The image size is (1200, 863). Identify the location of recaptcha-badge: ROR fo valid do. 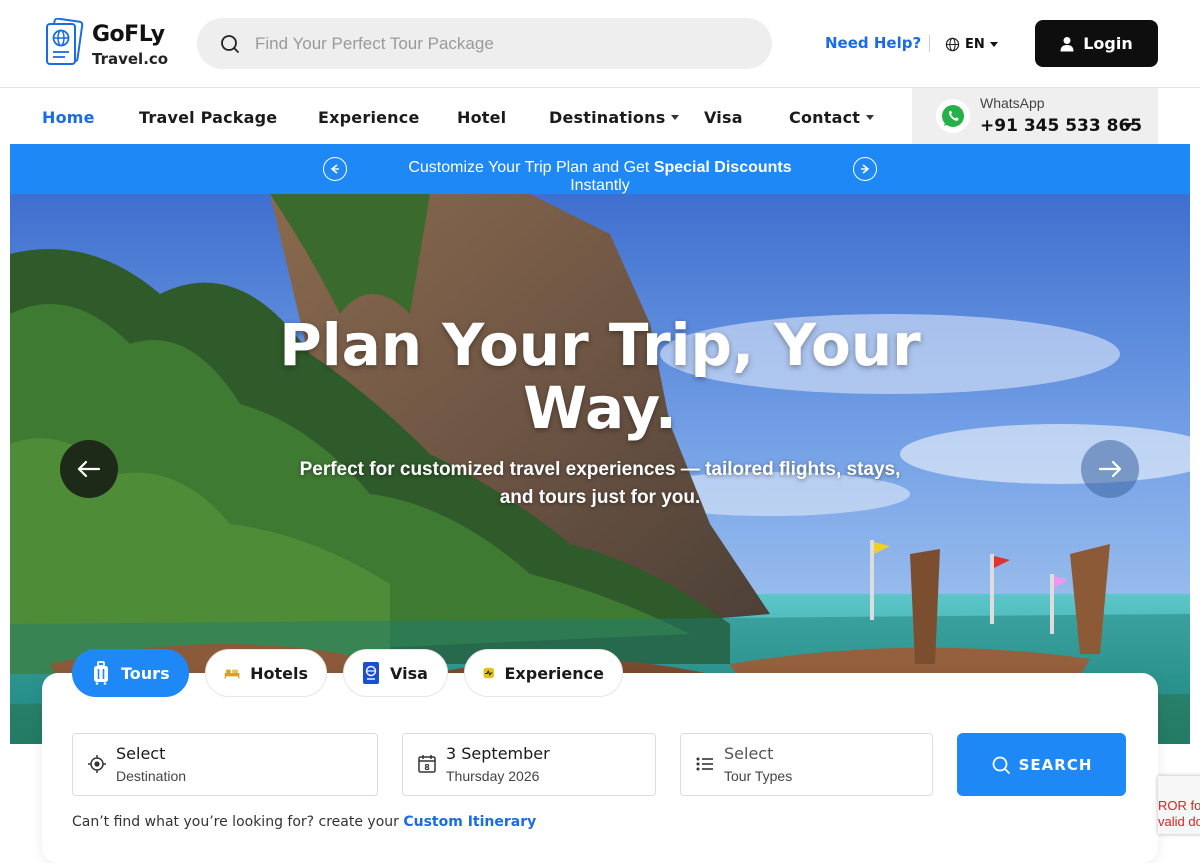
(1179, 805).